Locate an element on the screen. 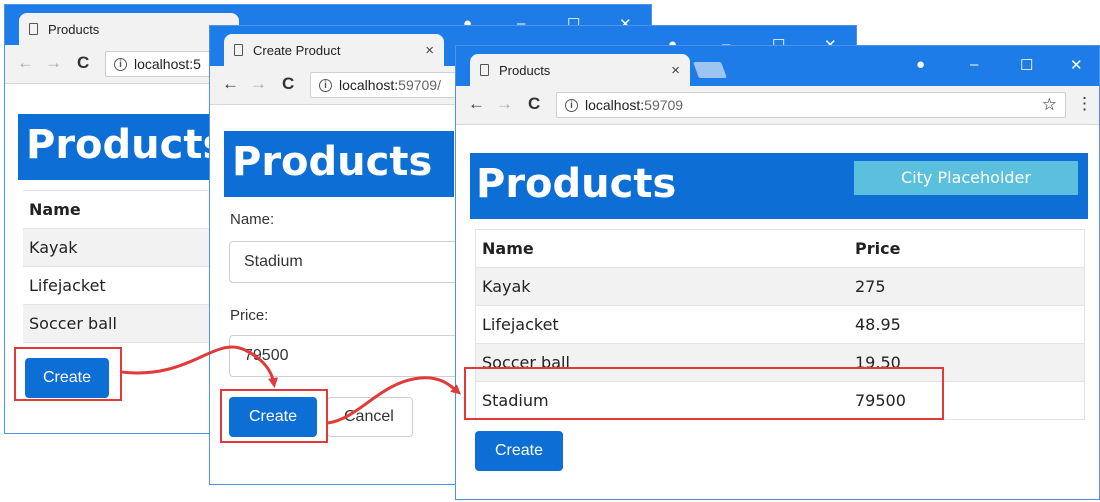  tab-products: Products is located at coordinates (129, 29).